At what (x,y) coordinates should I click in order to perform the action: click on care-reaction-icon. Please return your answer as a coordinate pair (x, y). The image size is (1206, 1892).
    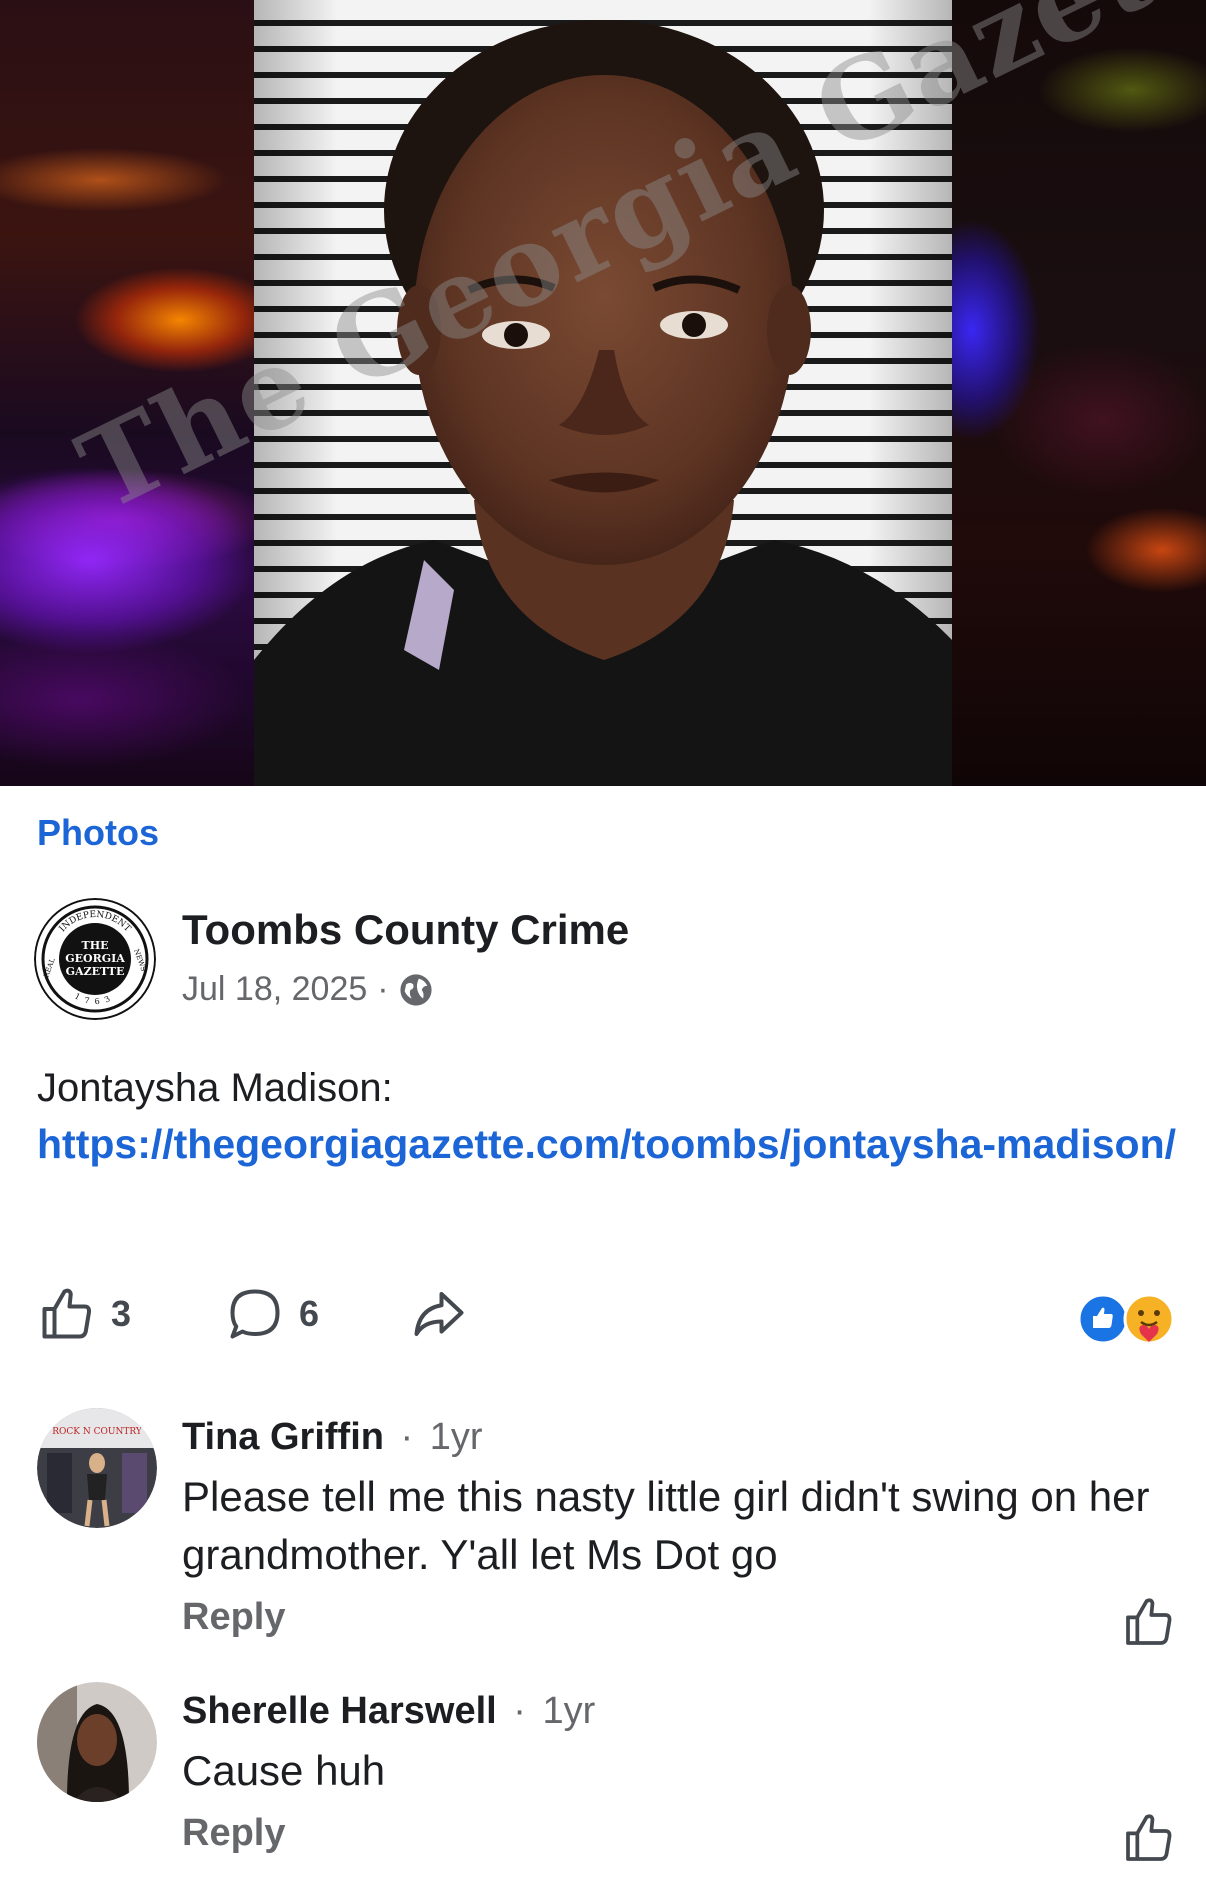
    Looking at the image, I should click on (1149, 1319).